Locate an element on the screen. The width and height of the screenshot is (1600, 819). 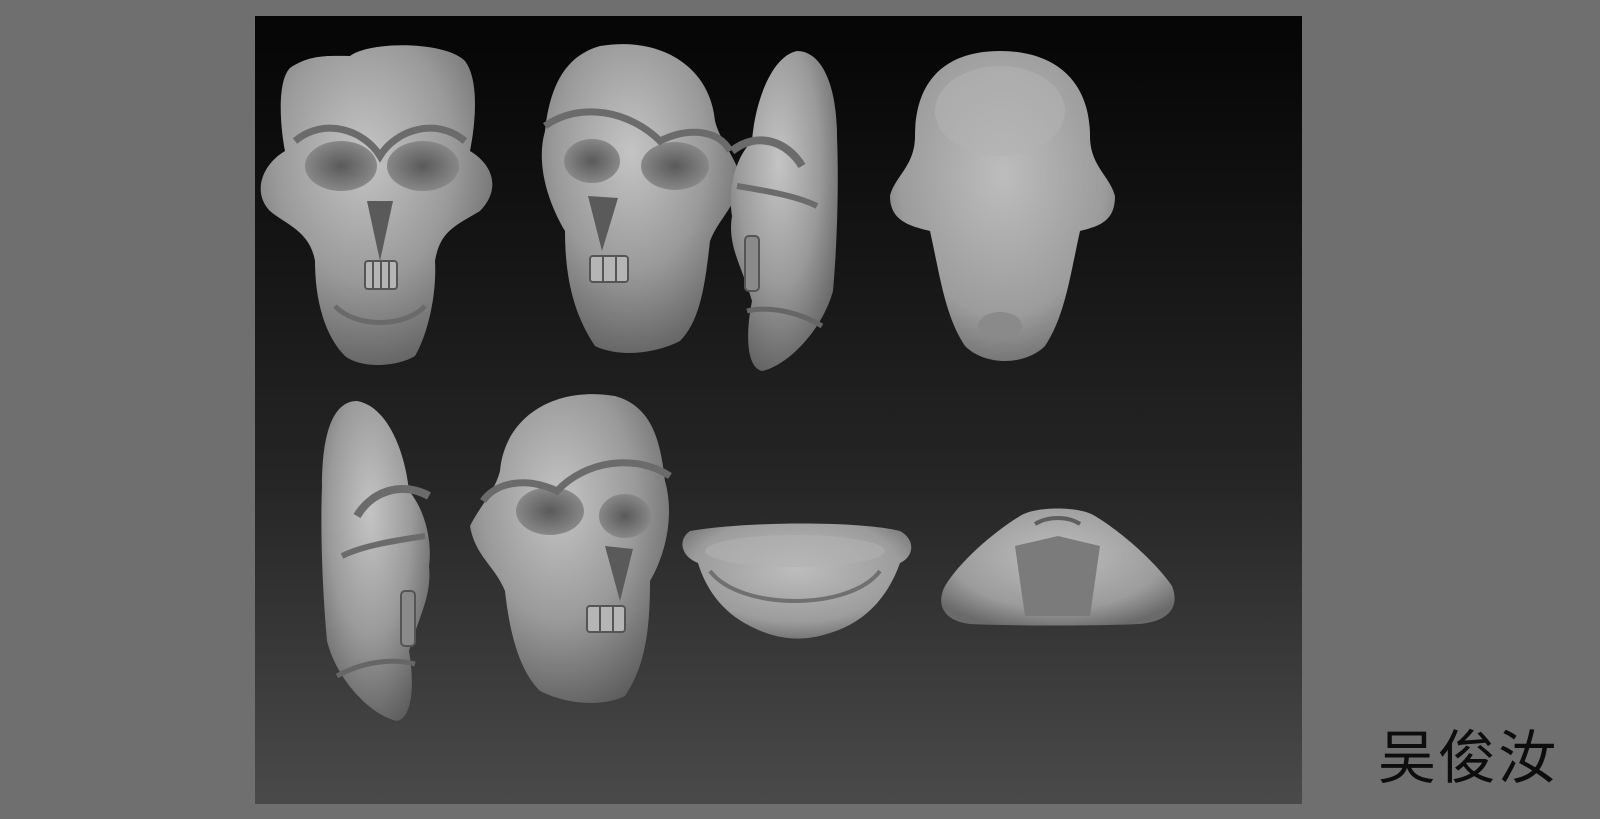
skull-rear-underside-view is located at coordinates (797, 581).